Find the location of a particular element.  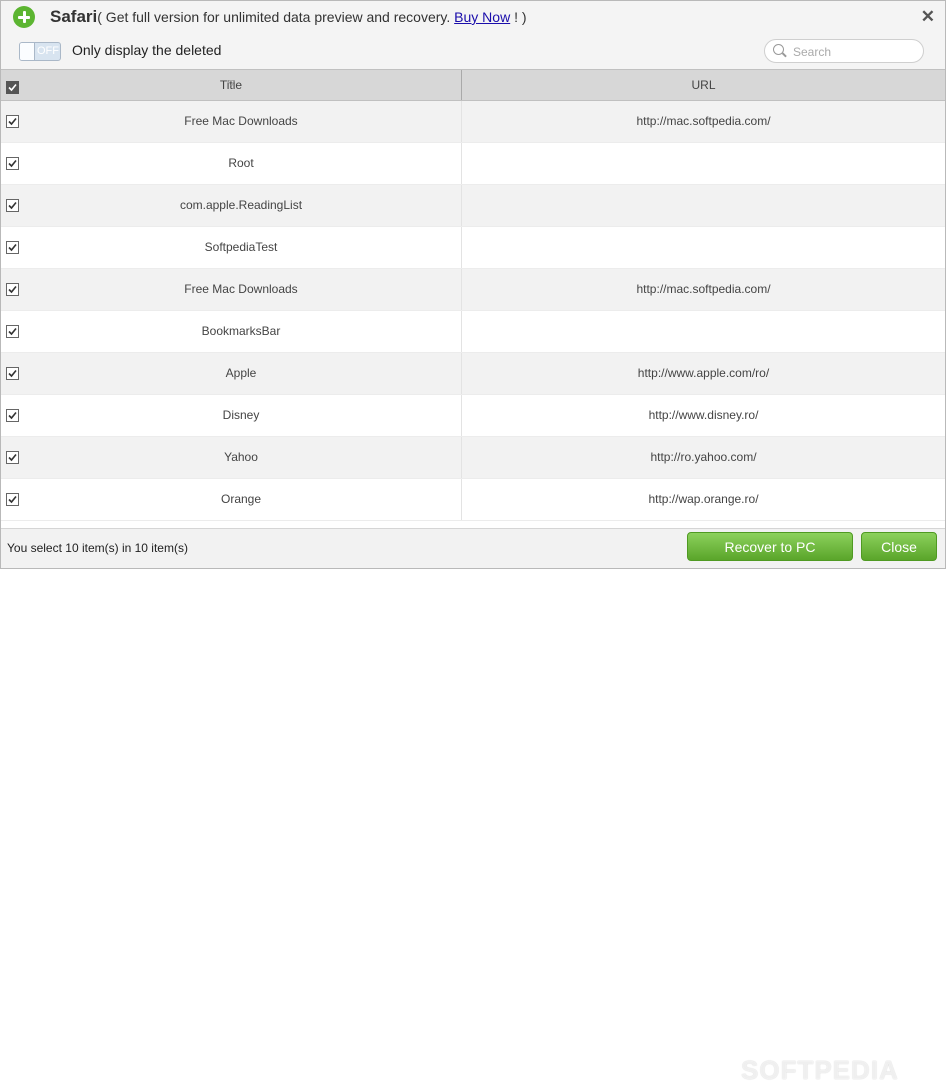

close-window-icon: ✕ is located at coordinates (928, 17).